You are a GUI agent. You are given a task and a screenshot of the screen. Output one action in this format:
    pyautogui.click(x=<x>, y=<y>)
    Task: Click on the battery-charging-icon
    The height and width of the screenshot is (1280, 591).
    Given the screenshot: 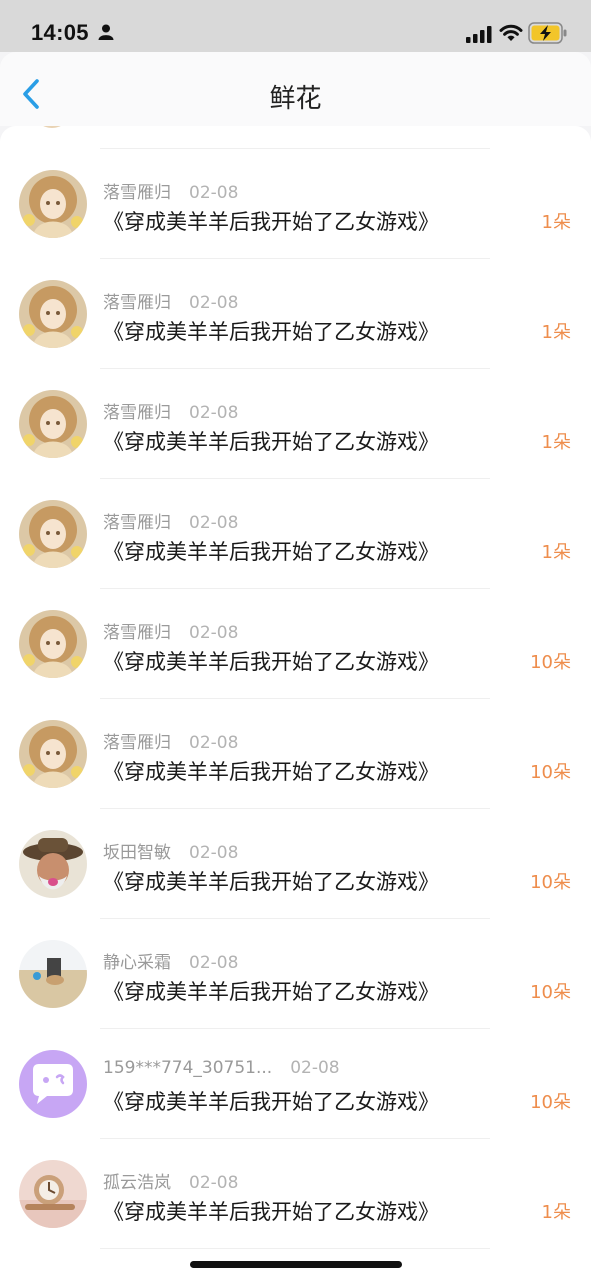 What is the action you would take?
    pyautogui.click(x=547, y=33)
    